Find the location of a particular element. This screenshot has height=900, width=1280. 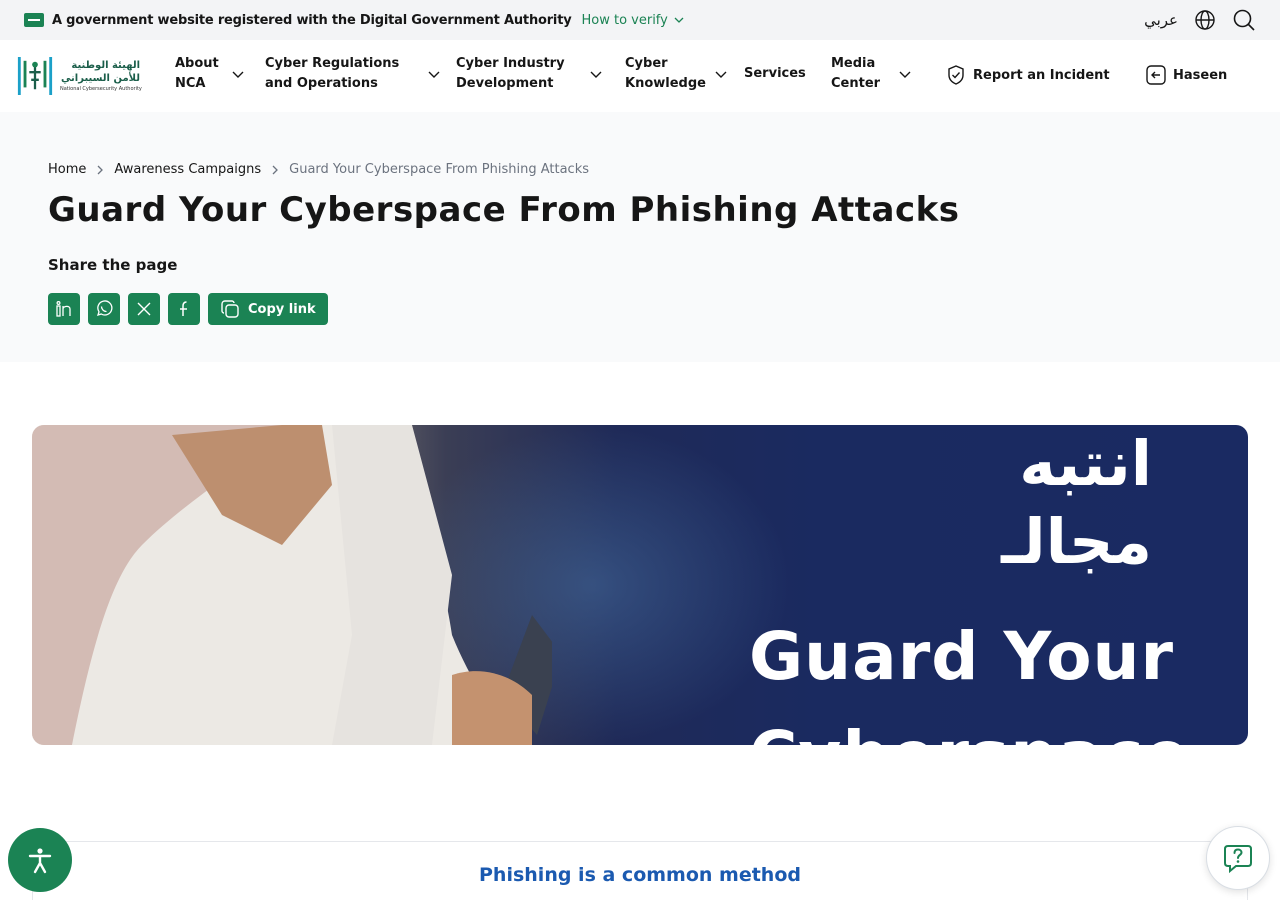

report-incident-label: Report an Incident is located at coordinates (1041, 75).